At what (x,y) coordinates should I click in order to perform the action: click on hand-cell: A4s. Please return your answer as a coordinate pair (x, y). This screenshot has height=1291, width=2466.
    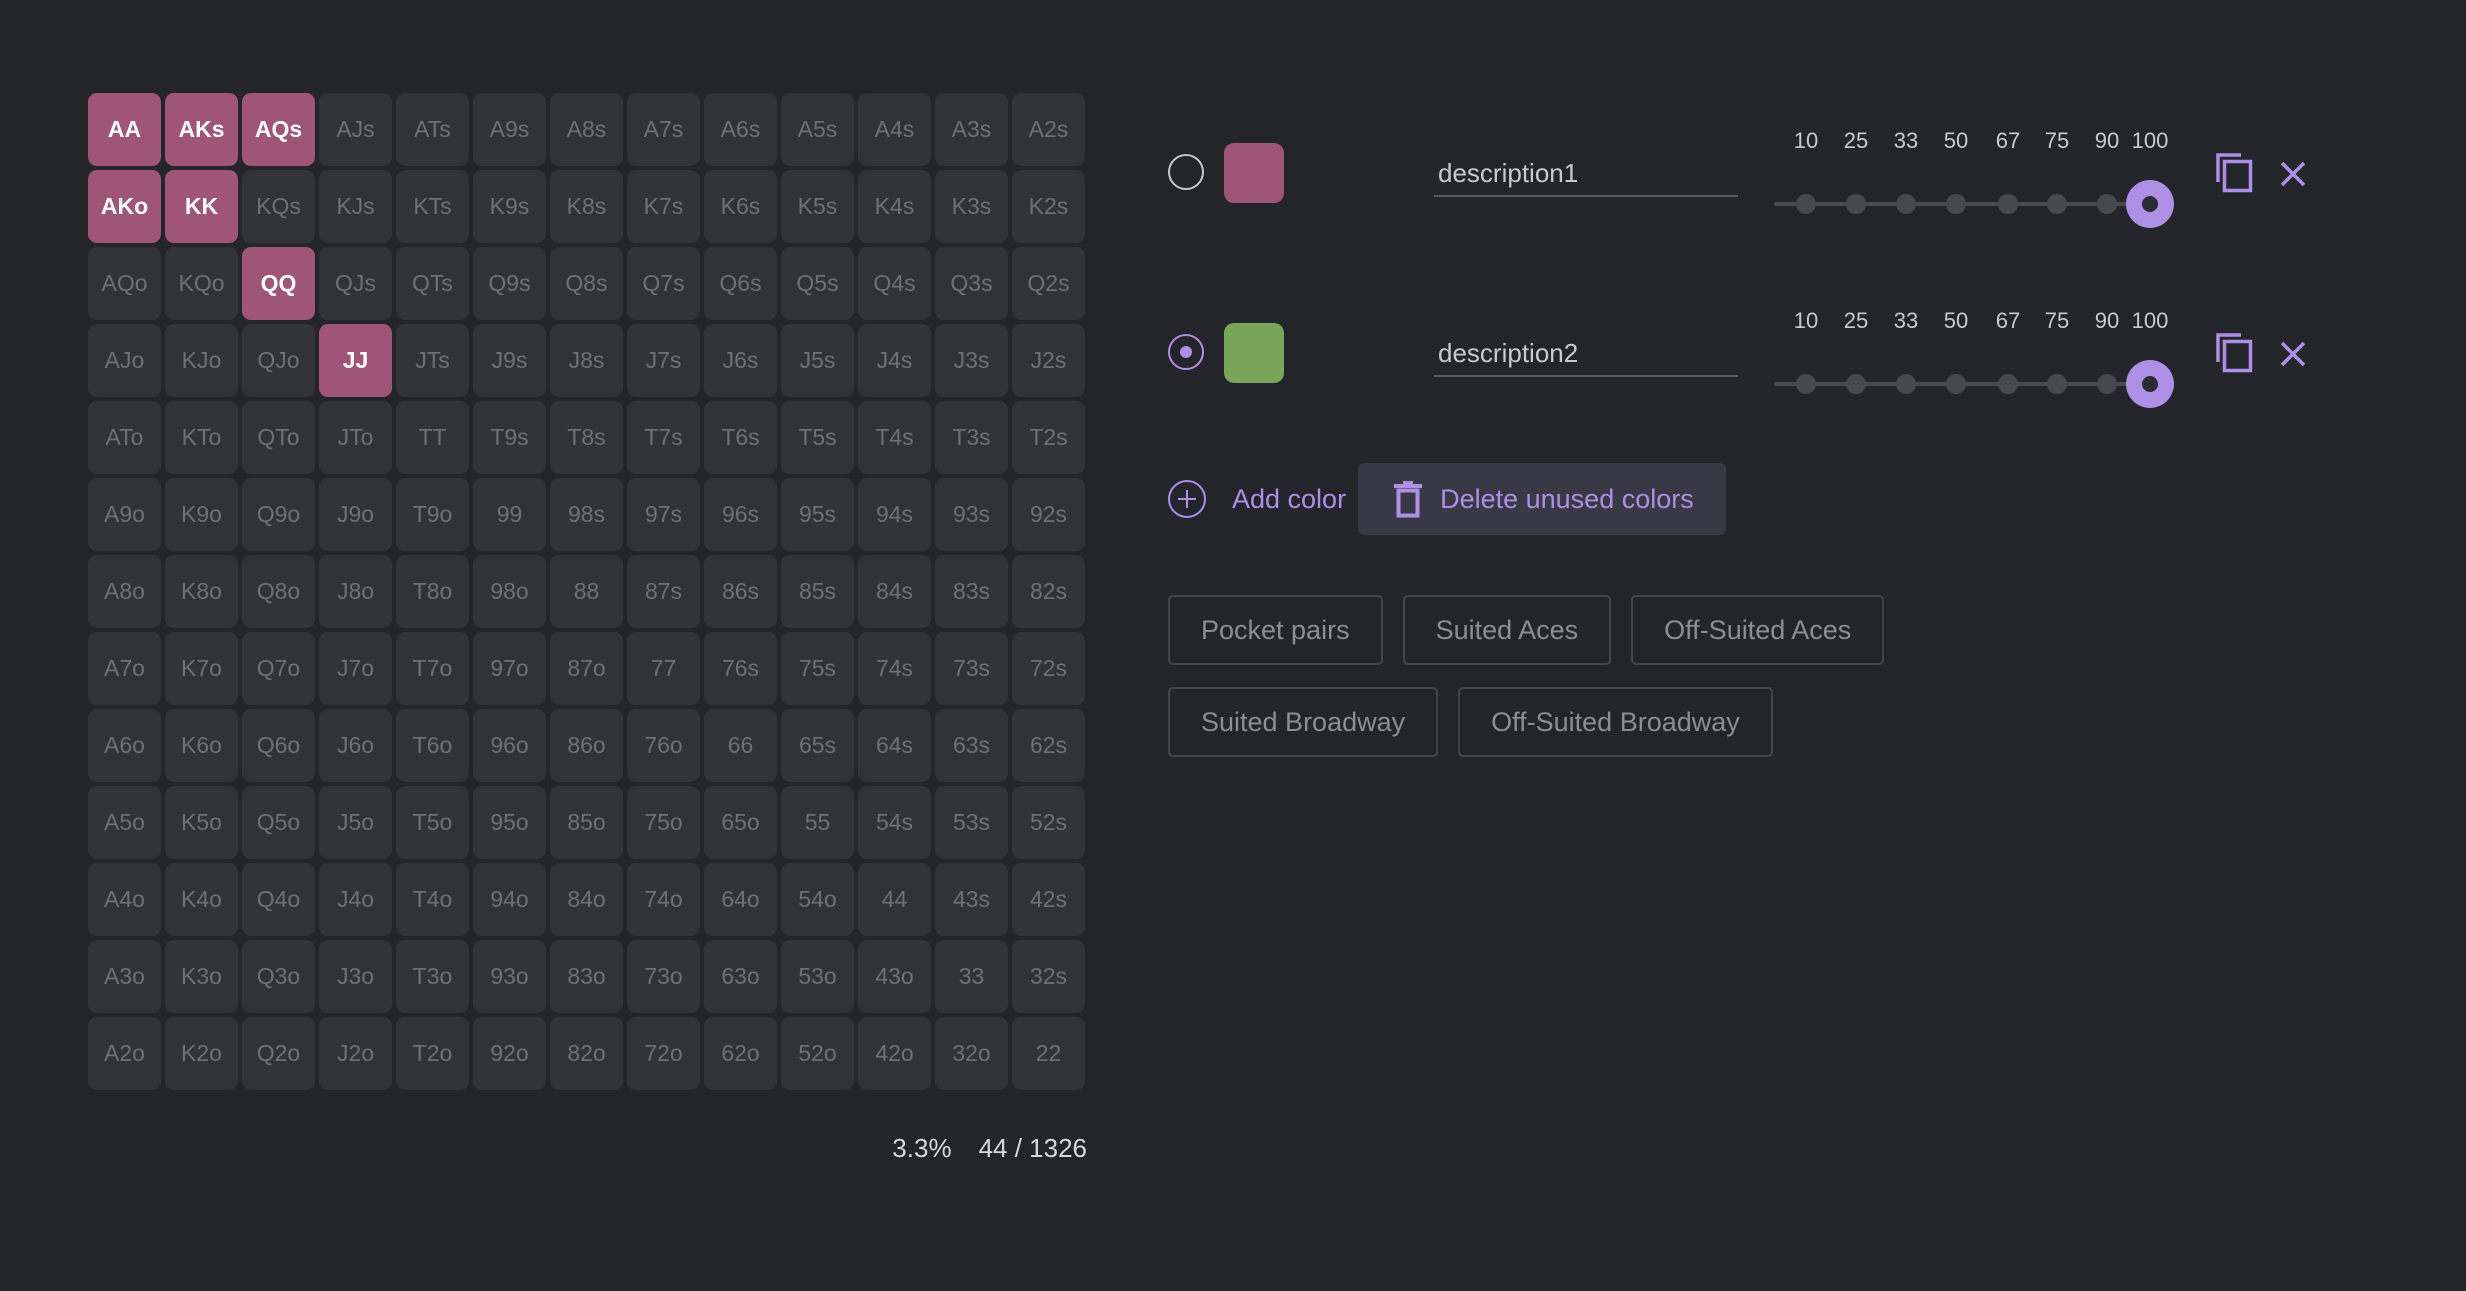
    Looking at the image, I should click on (894, 129).